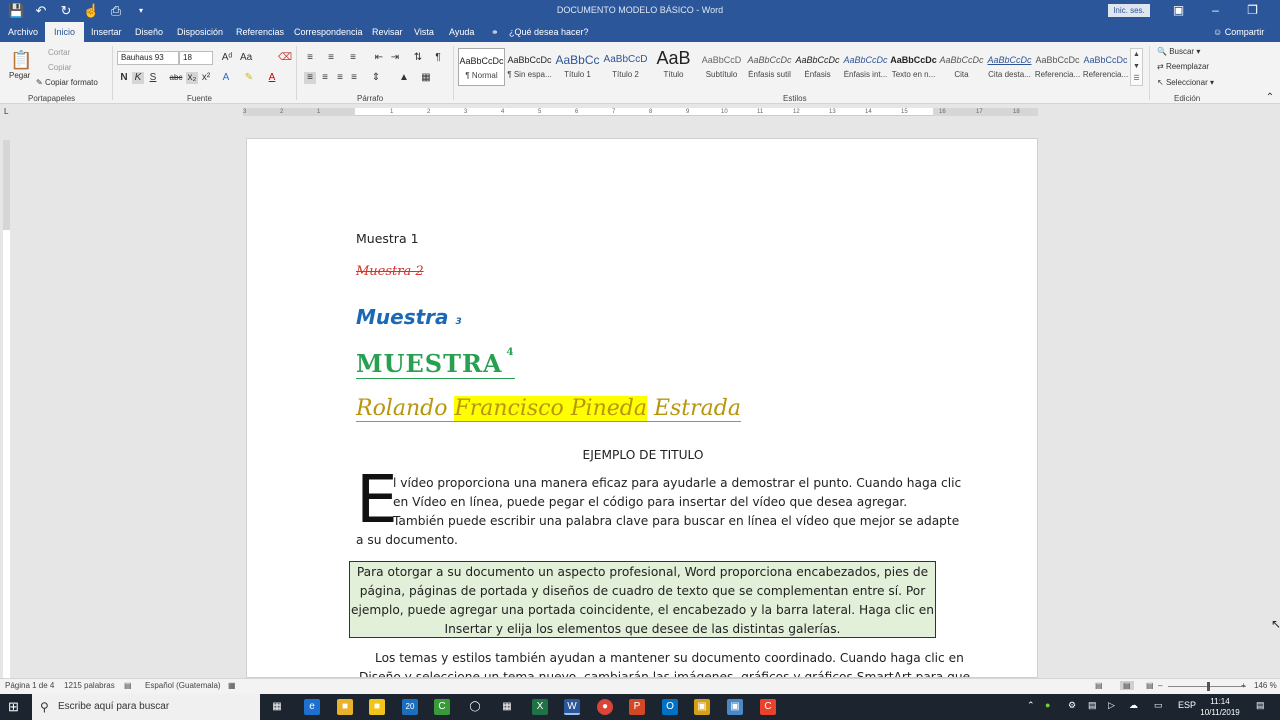  Describe the element at coordinates (1274, 391) in the screenshot. I see `vertical-scrollbar` at that location.